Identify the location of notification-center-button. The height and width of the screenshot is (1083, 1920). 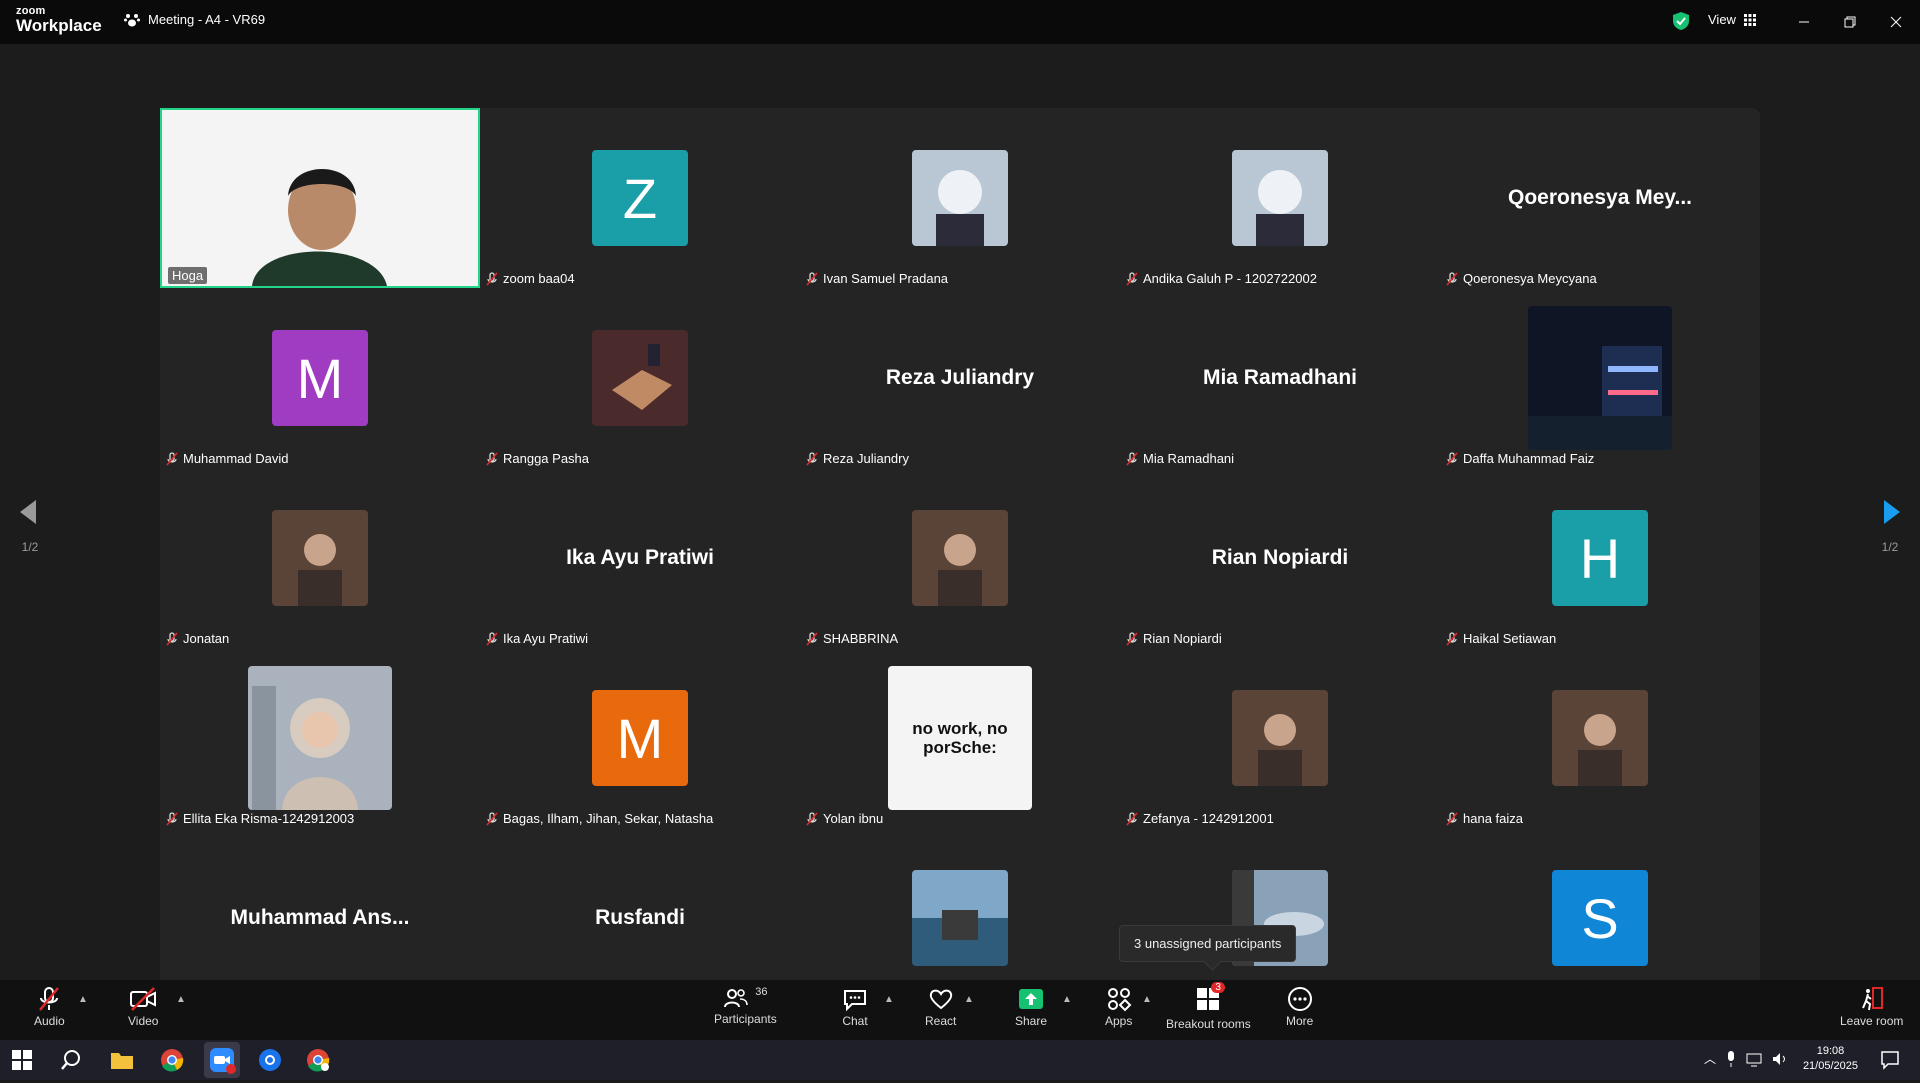
(1890, 1062).